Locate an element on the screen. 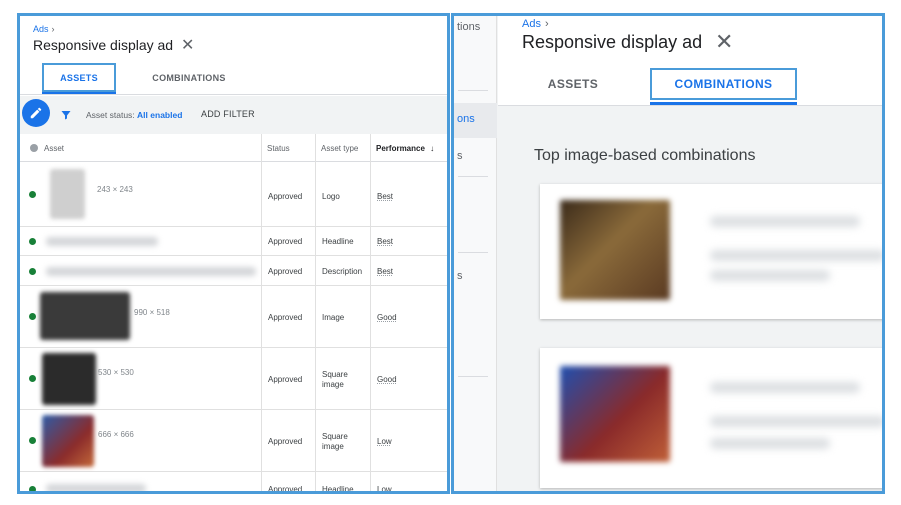 The height and width of the screenshot is (505, 901). asset-performance: Low is located at coordinates (384, 489).